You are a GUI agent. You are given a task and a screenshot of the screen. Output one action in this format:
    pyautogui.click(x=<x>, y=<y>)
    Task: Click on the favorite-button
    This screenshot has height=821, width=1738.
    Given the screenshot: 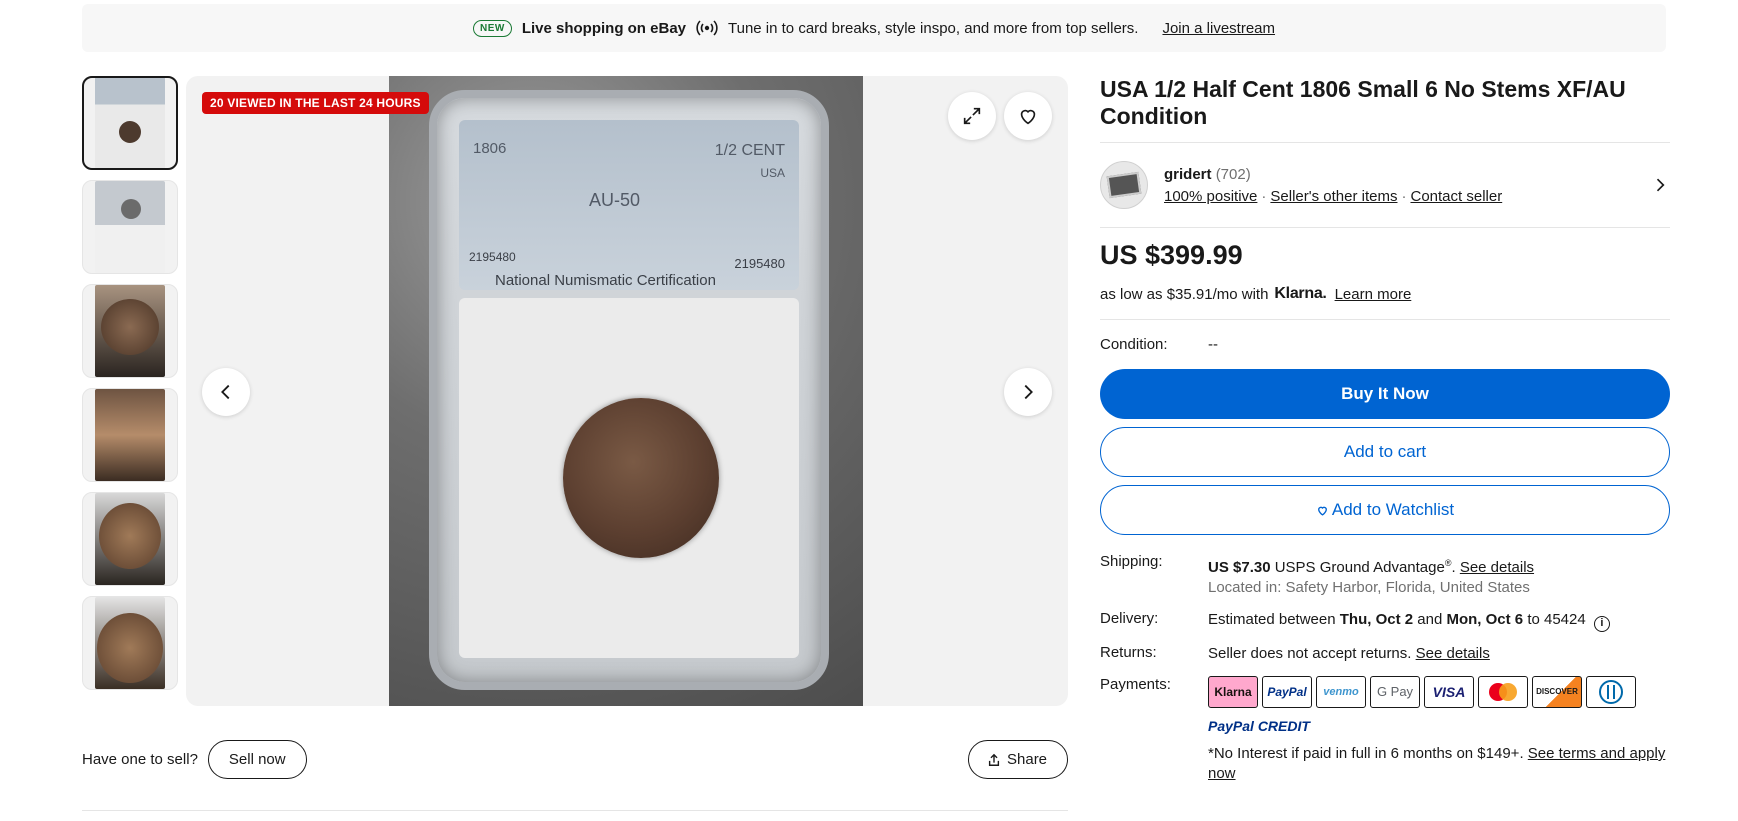 What is the action you would take?
    pyautogui.click(x=1028, y=116)
    